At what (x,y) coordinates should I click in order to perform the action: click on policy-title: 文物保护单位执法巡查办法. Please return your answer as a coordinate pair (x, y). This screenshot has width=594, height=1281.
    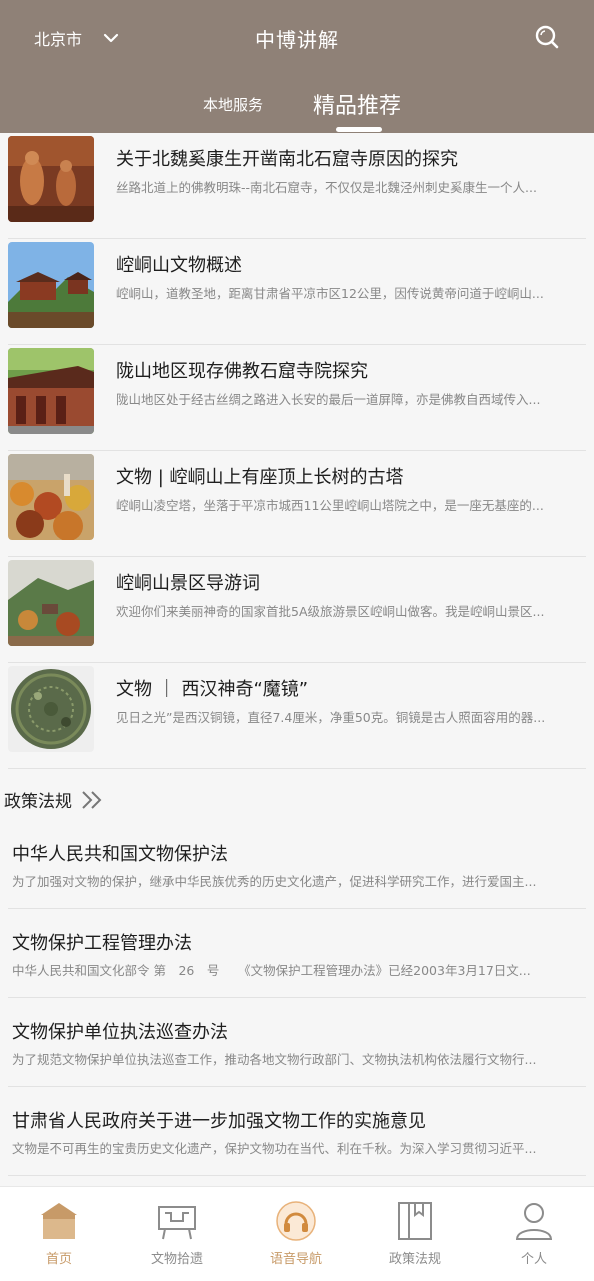
    Looking at the image, I should click on (120, 1032).